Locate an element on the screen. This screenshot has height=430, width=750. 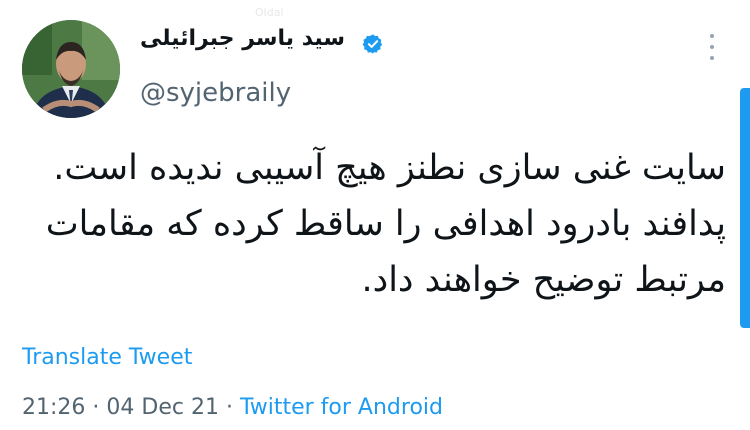
profile-photo-icon is located at coordinates (71, 69).